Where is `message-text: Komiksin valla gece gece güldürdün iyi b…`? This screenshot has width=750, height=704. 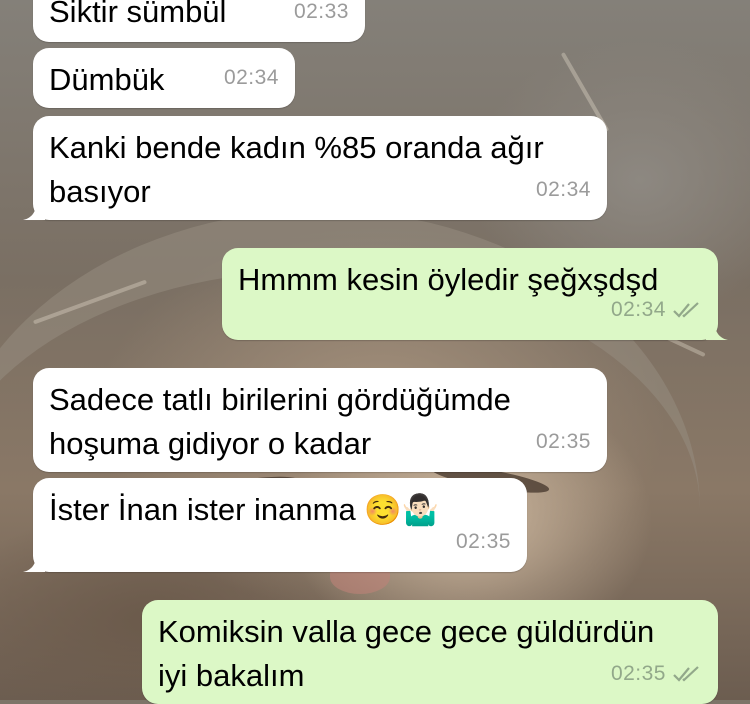 message-text: Komiksin valla gece gece güldürdün iyi b… is located at coordinates (406, 653).